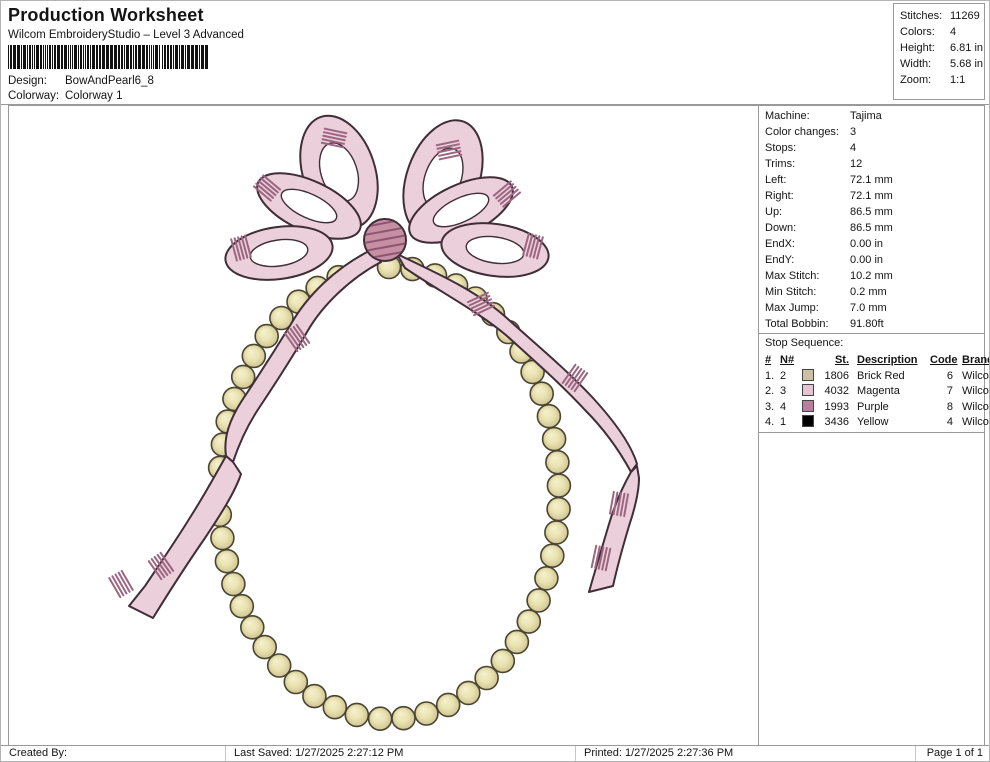 This screenshot has width=990, height=762. What do you see at coordinates (874, 228) in the screenshot?
I see `info-row: Down: 86.5 mm` at bounding box center [874, 228].